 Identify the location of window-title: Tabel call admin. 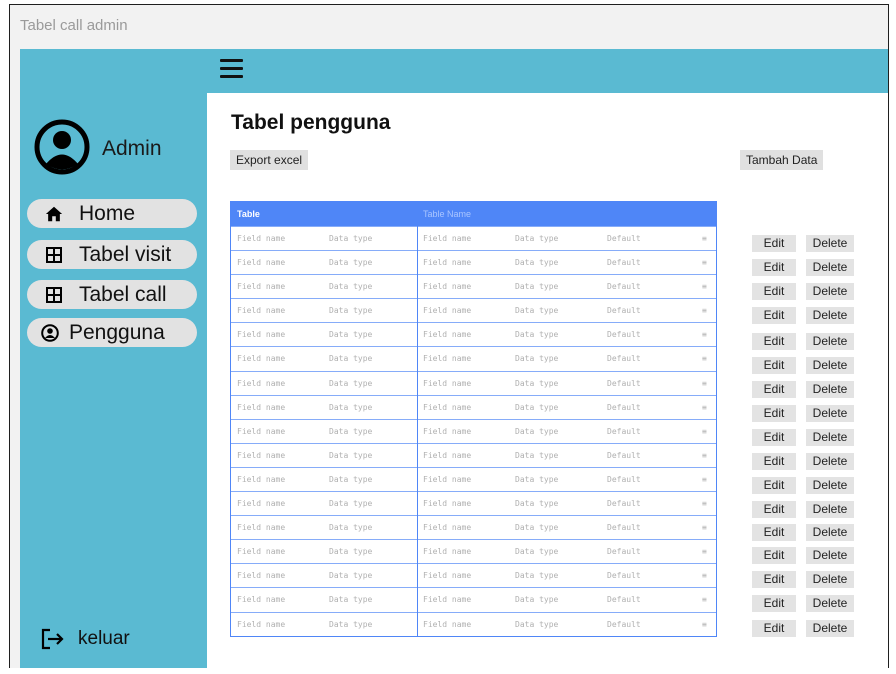
(74, 25).